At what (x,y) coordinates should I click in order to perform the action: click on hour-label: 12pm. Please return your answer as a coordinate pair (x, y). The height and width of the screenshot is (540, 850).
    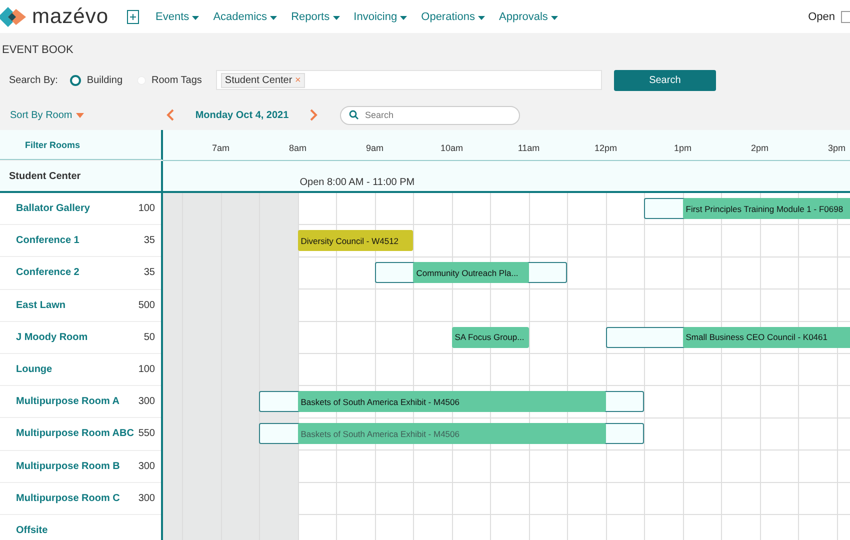
    Looking at the image, I should click on (605, 148).